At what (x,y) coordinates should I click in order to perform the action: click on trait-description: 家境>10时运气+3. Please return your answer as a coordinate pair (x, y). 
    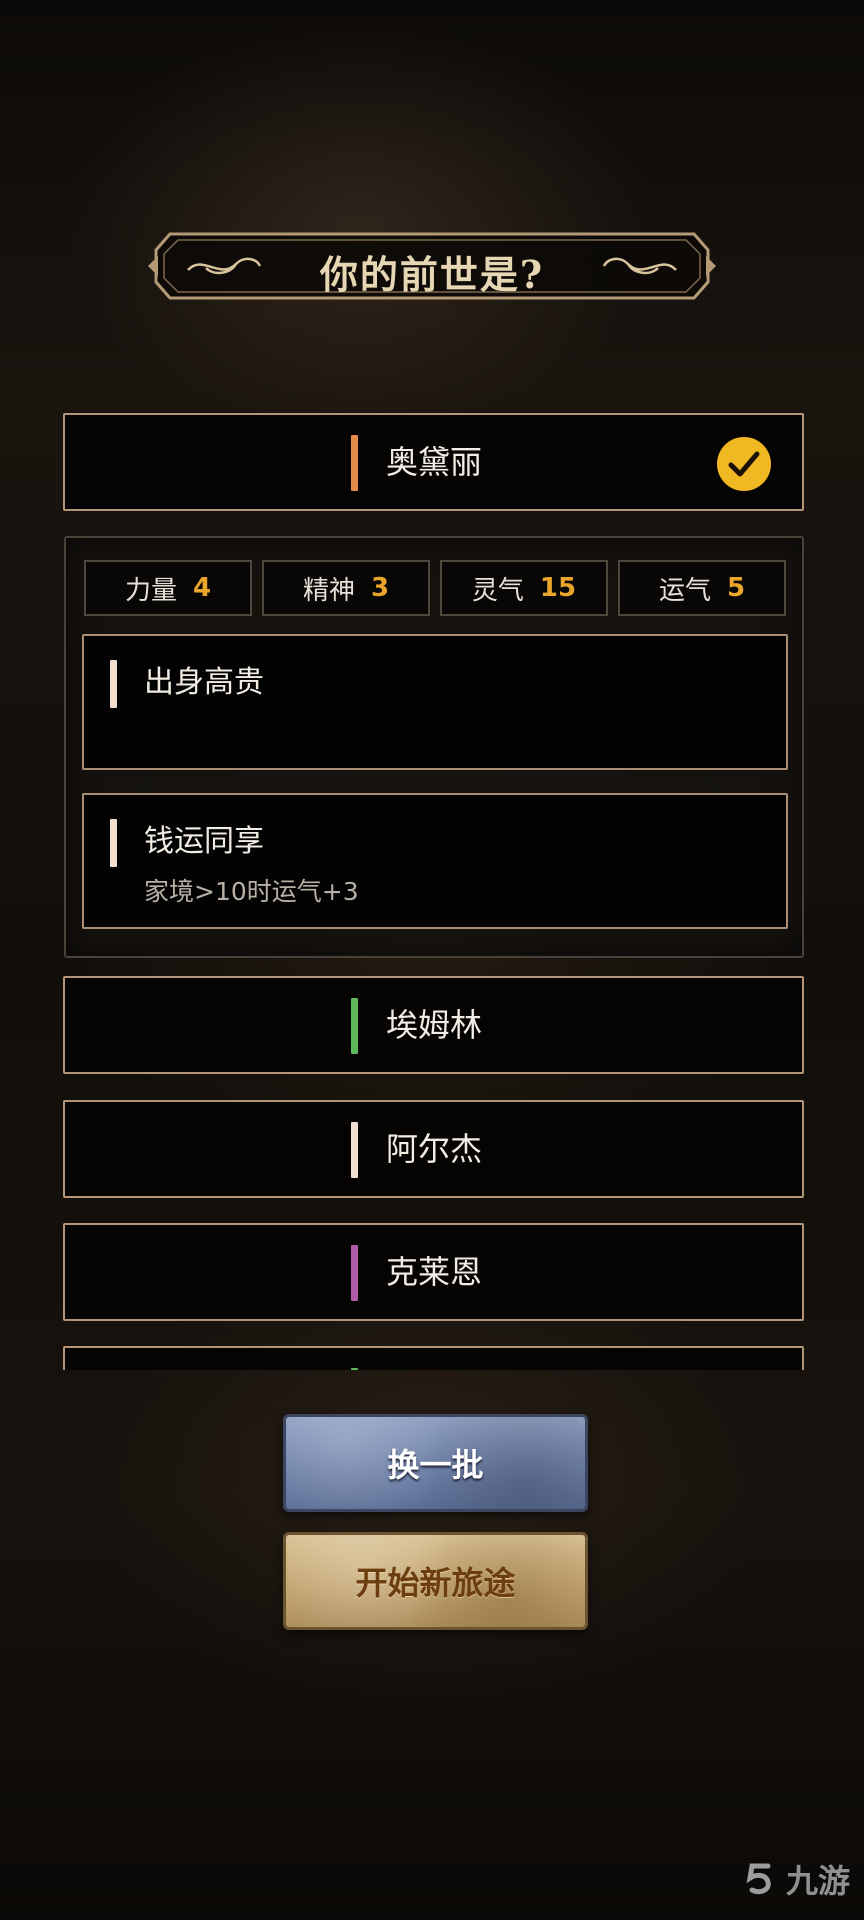
    Looking at the image, I should click on (251, 891).